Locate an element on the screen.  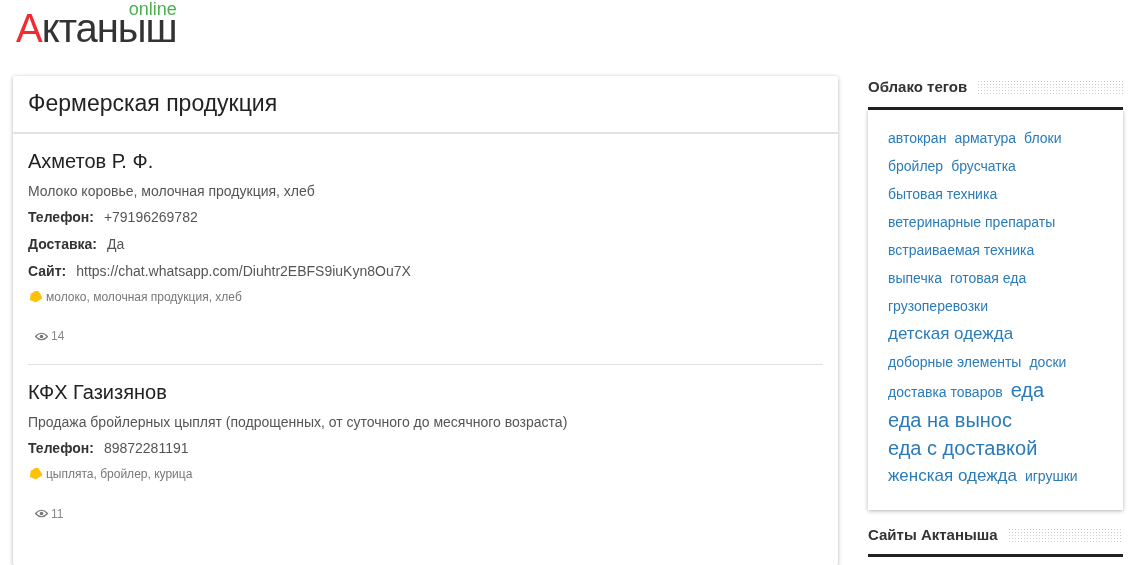
tag-link: еда с доставкой is located at coordinates (963, 447).